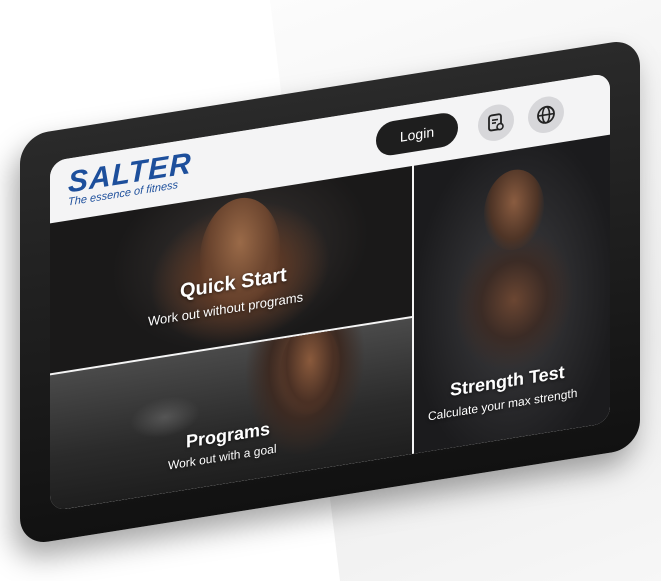  I want to click on login-button: Login, so click(417, 134).